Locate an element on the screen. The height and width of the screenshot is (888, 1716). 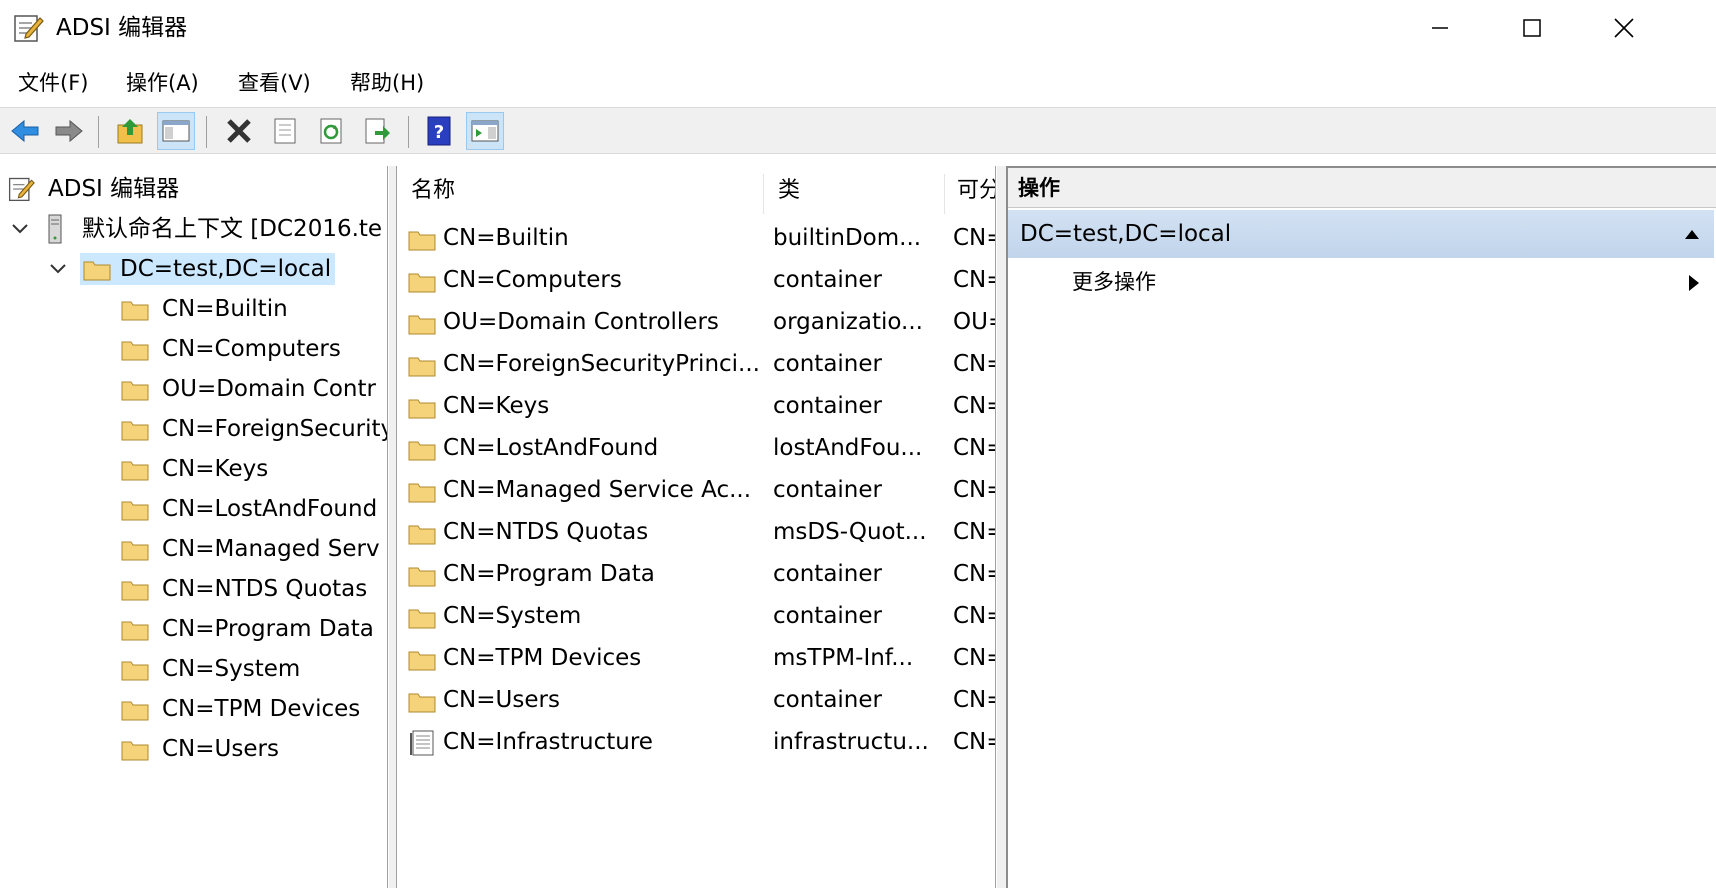
tree-item: CN=Builtin is located at coordinates (206, 309).